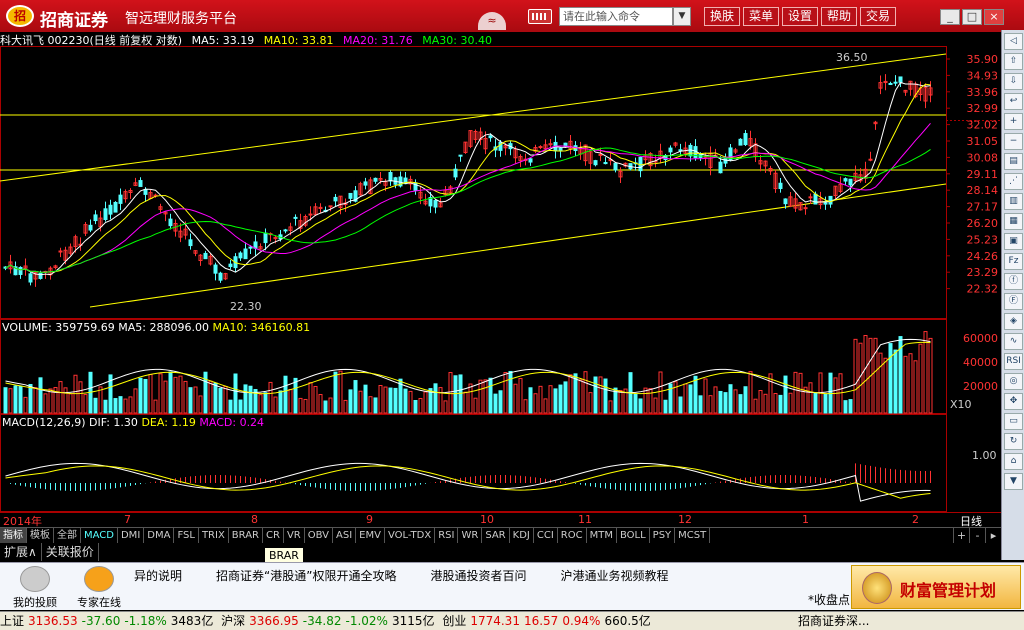  Describe the element at coordinates (1013, 481) in the screenshot. I see `toolbar-tool-icon: ▼` at that location.